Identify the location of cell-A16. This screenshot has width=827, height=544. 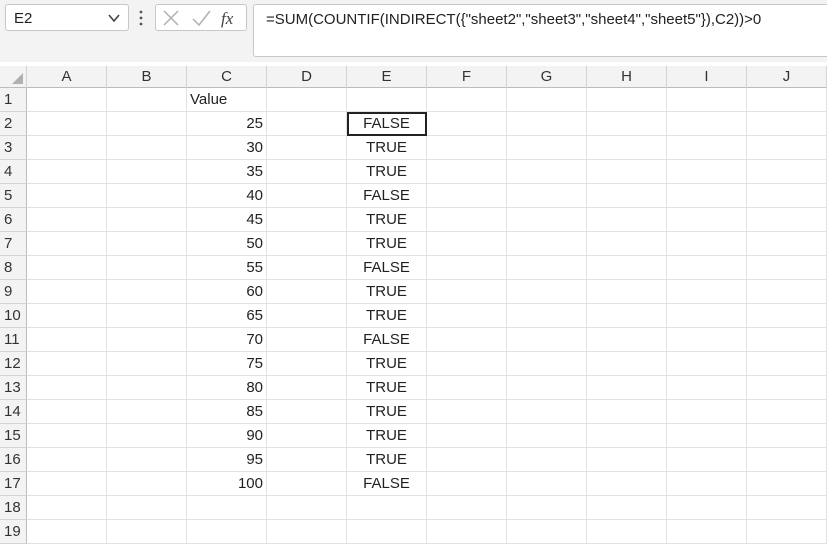
(67, 460).